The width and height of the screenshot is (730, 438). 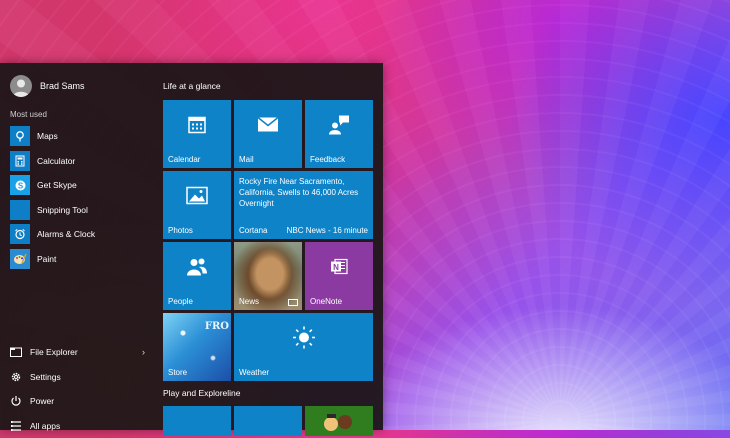 I want to click on tile-xbox, so click(x=339, y=421).